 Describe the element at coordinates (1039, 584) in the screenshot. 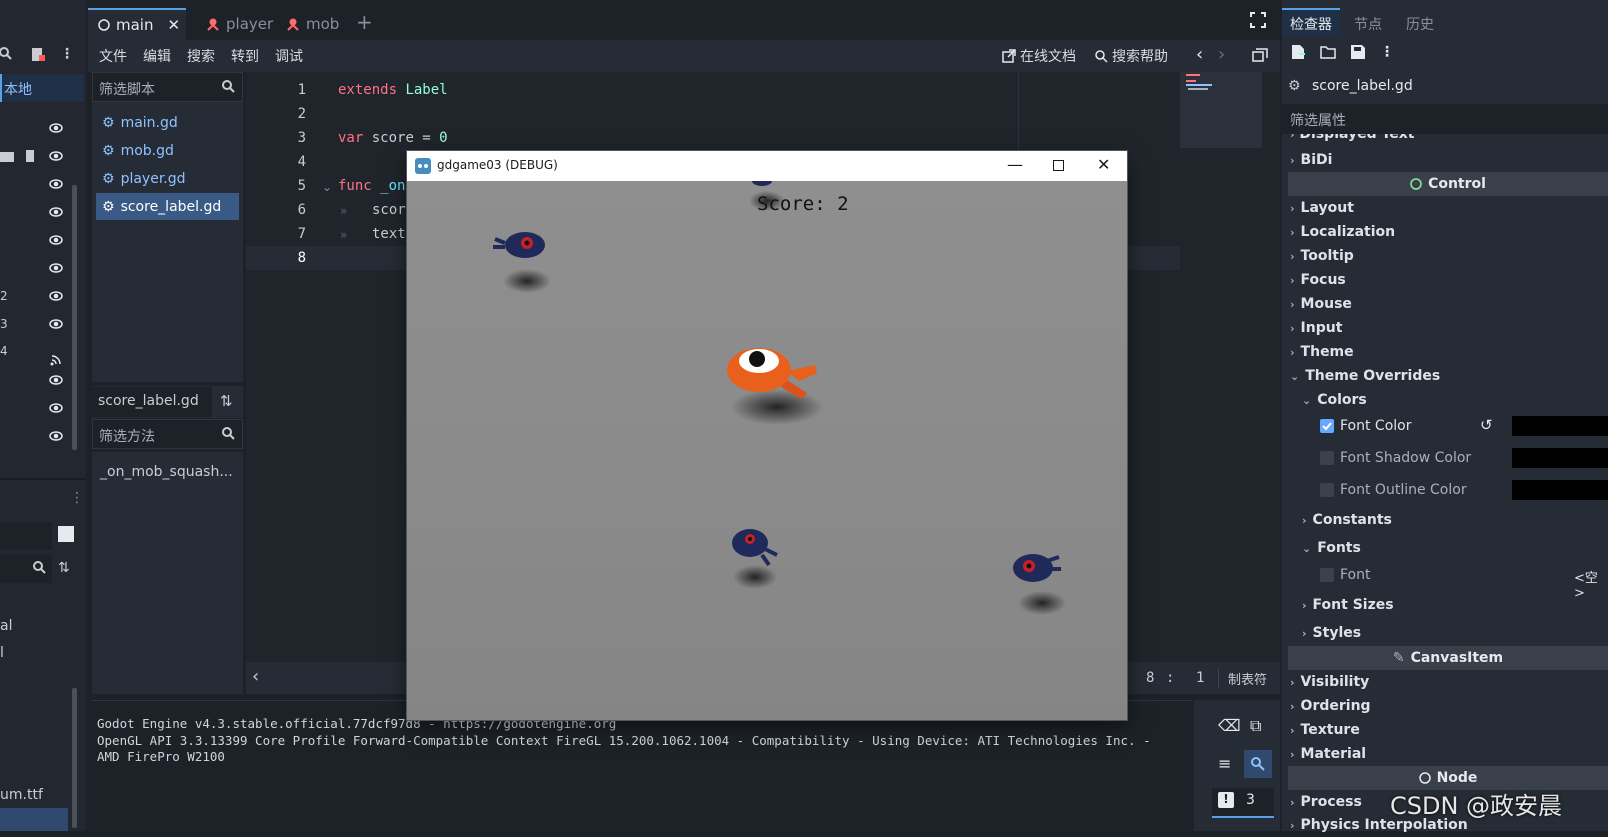

I see `mob-sprite` at that location.